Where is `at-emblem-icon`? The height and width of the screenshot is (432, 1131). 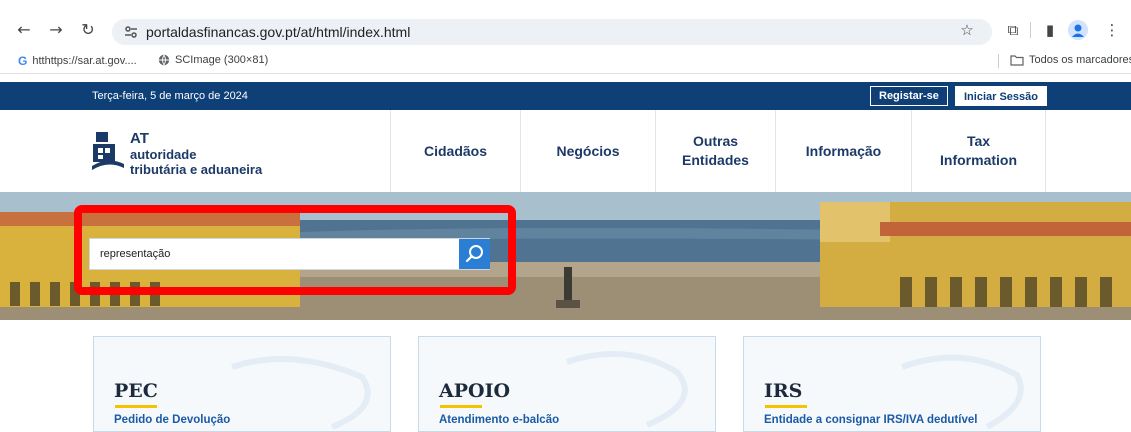
at-emblem-icon is located at coordinates (108, 151).